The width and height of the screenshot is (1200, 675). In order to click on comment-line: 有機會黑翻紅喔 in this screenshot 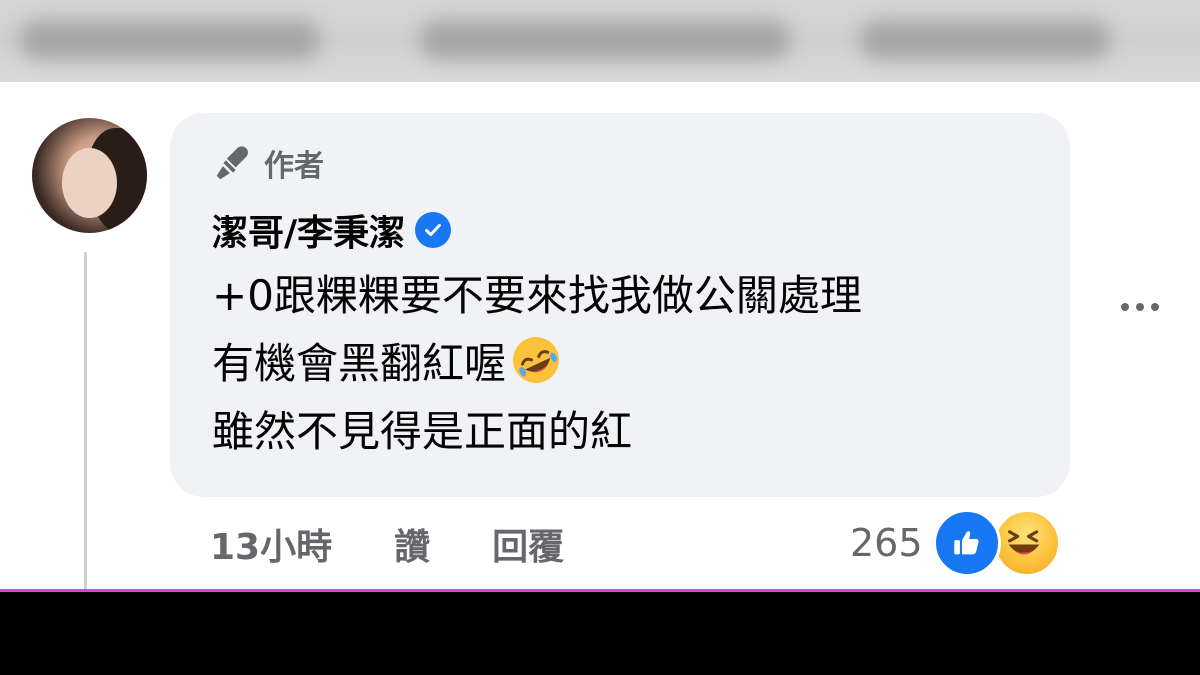, I will do `click(359, 363)`.